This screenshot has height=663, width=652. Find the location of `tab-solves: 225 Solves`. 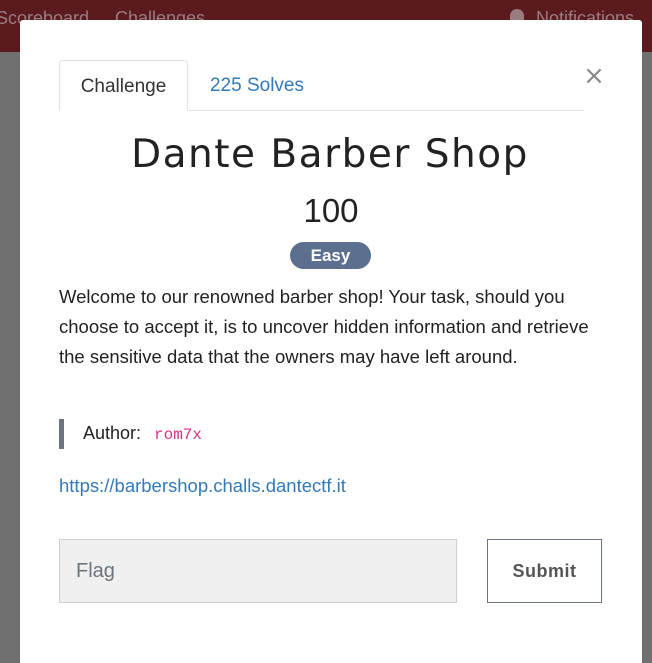

tab-solves: 225 Solves is located at coordinates (257, 85).